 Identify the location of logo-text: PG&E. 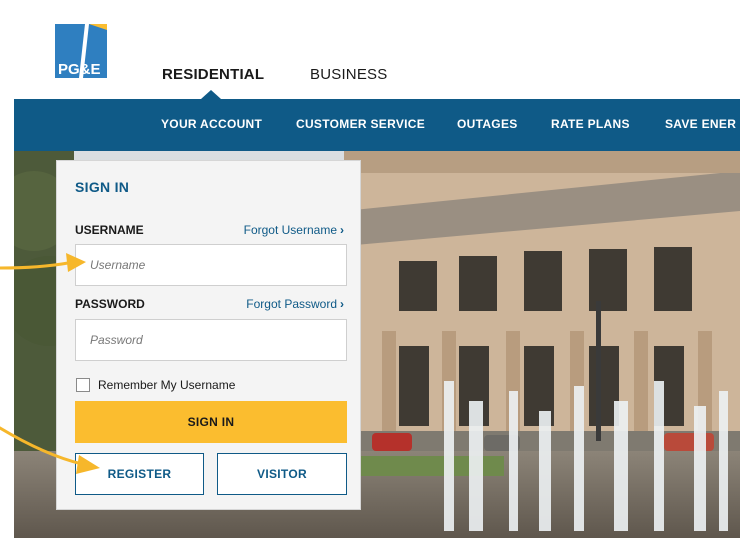
(79, 69).